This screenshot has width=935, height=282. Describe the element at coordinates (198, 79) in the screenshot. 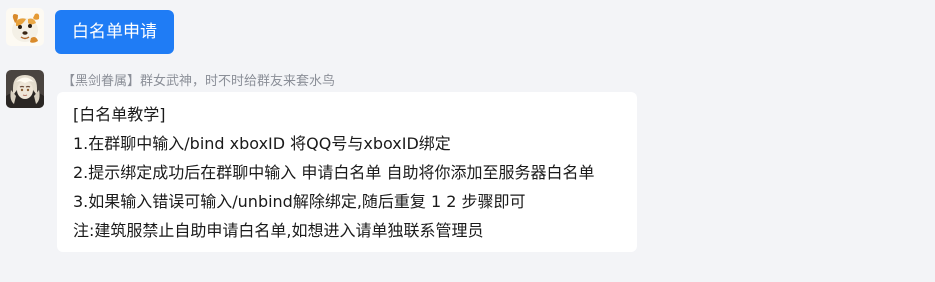

I see `sender-name: 【黑剑眷属】群女武神，时不时给群友来套水鸟` at that location.